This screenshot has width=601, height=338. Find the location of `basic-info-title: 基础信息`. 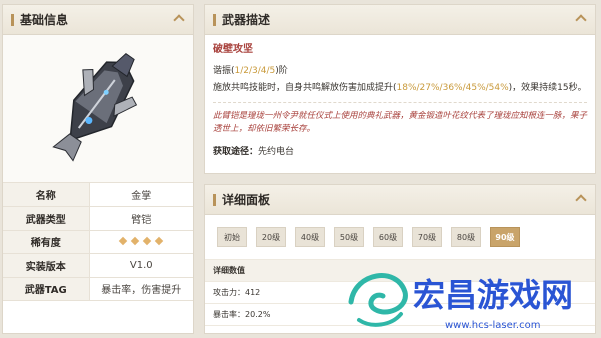

basic-info-title: 基础信息 is located at coordinates (44, 20).